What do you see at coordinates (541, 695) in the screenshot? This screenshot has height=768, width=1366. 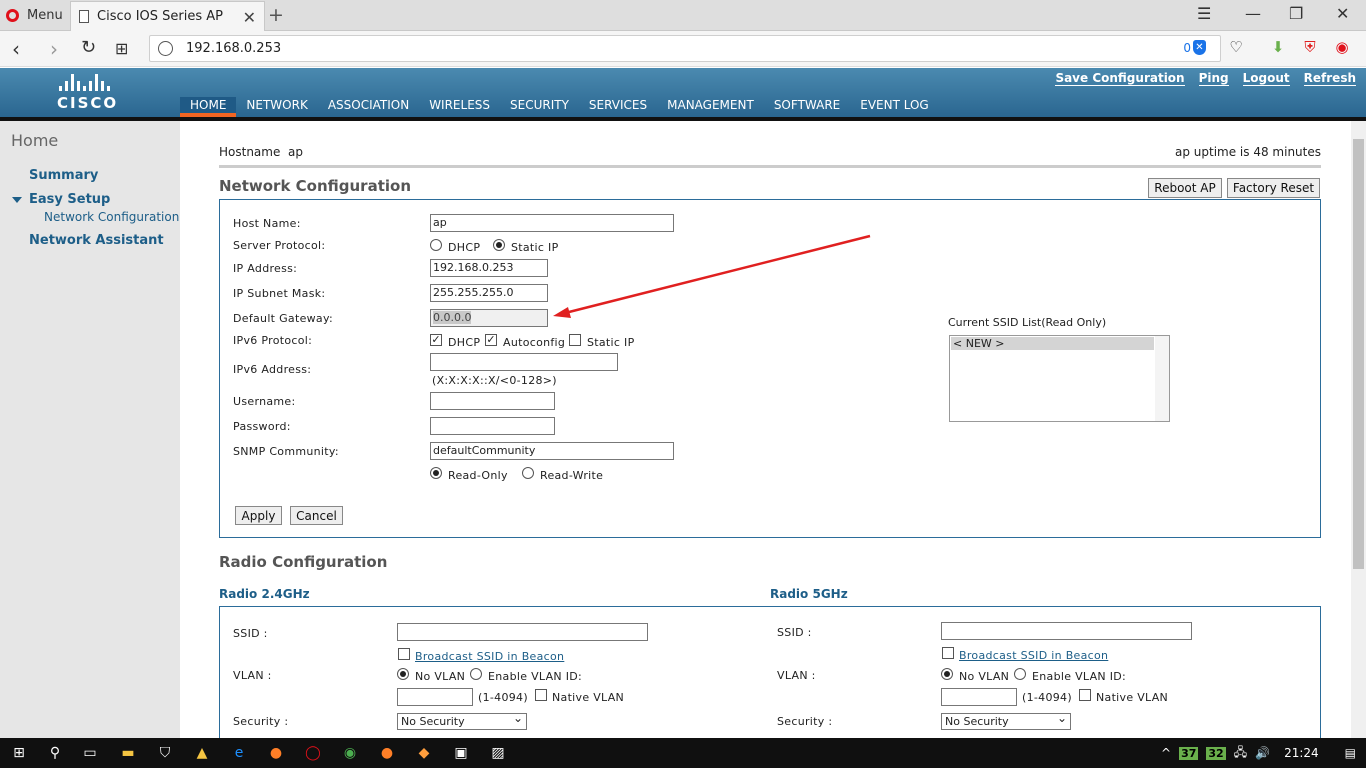 I see `radio24-native-vlan-checkbox` at bounding box center [541, 695].